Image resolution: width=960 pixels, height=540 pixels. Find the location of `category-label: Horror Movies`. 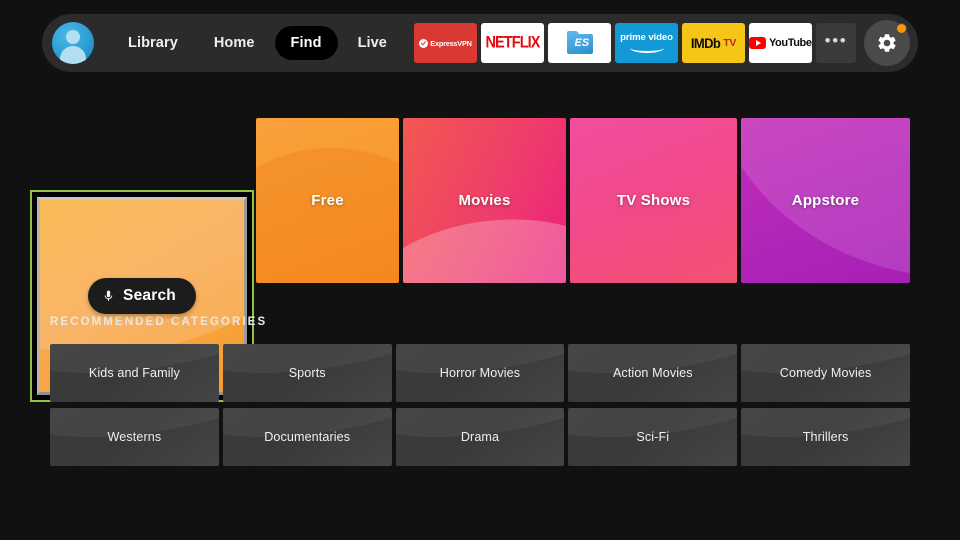

category-label: Horror Movies is located at coordinates (480, 373).